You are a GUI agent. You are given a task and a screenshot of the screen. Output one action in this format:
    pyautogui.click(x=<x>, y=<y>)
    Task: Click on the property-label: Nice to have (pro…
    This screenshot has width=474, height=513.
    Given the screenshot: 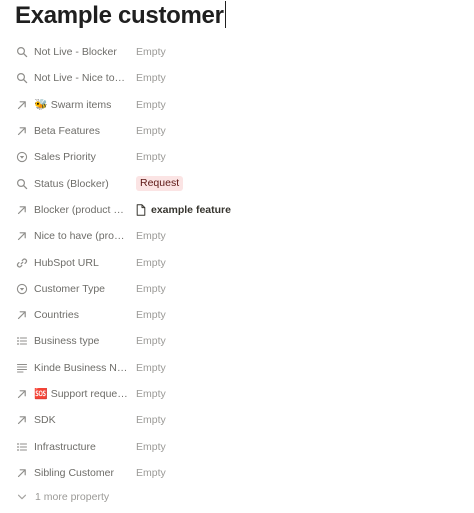 What is the action you would take?
    pyautogui.click(x=74, y=236)
    